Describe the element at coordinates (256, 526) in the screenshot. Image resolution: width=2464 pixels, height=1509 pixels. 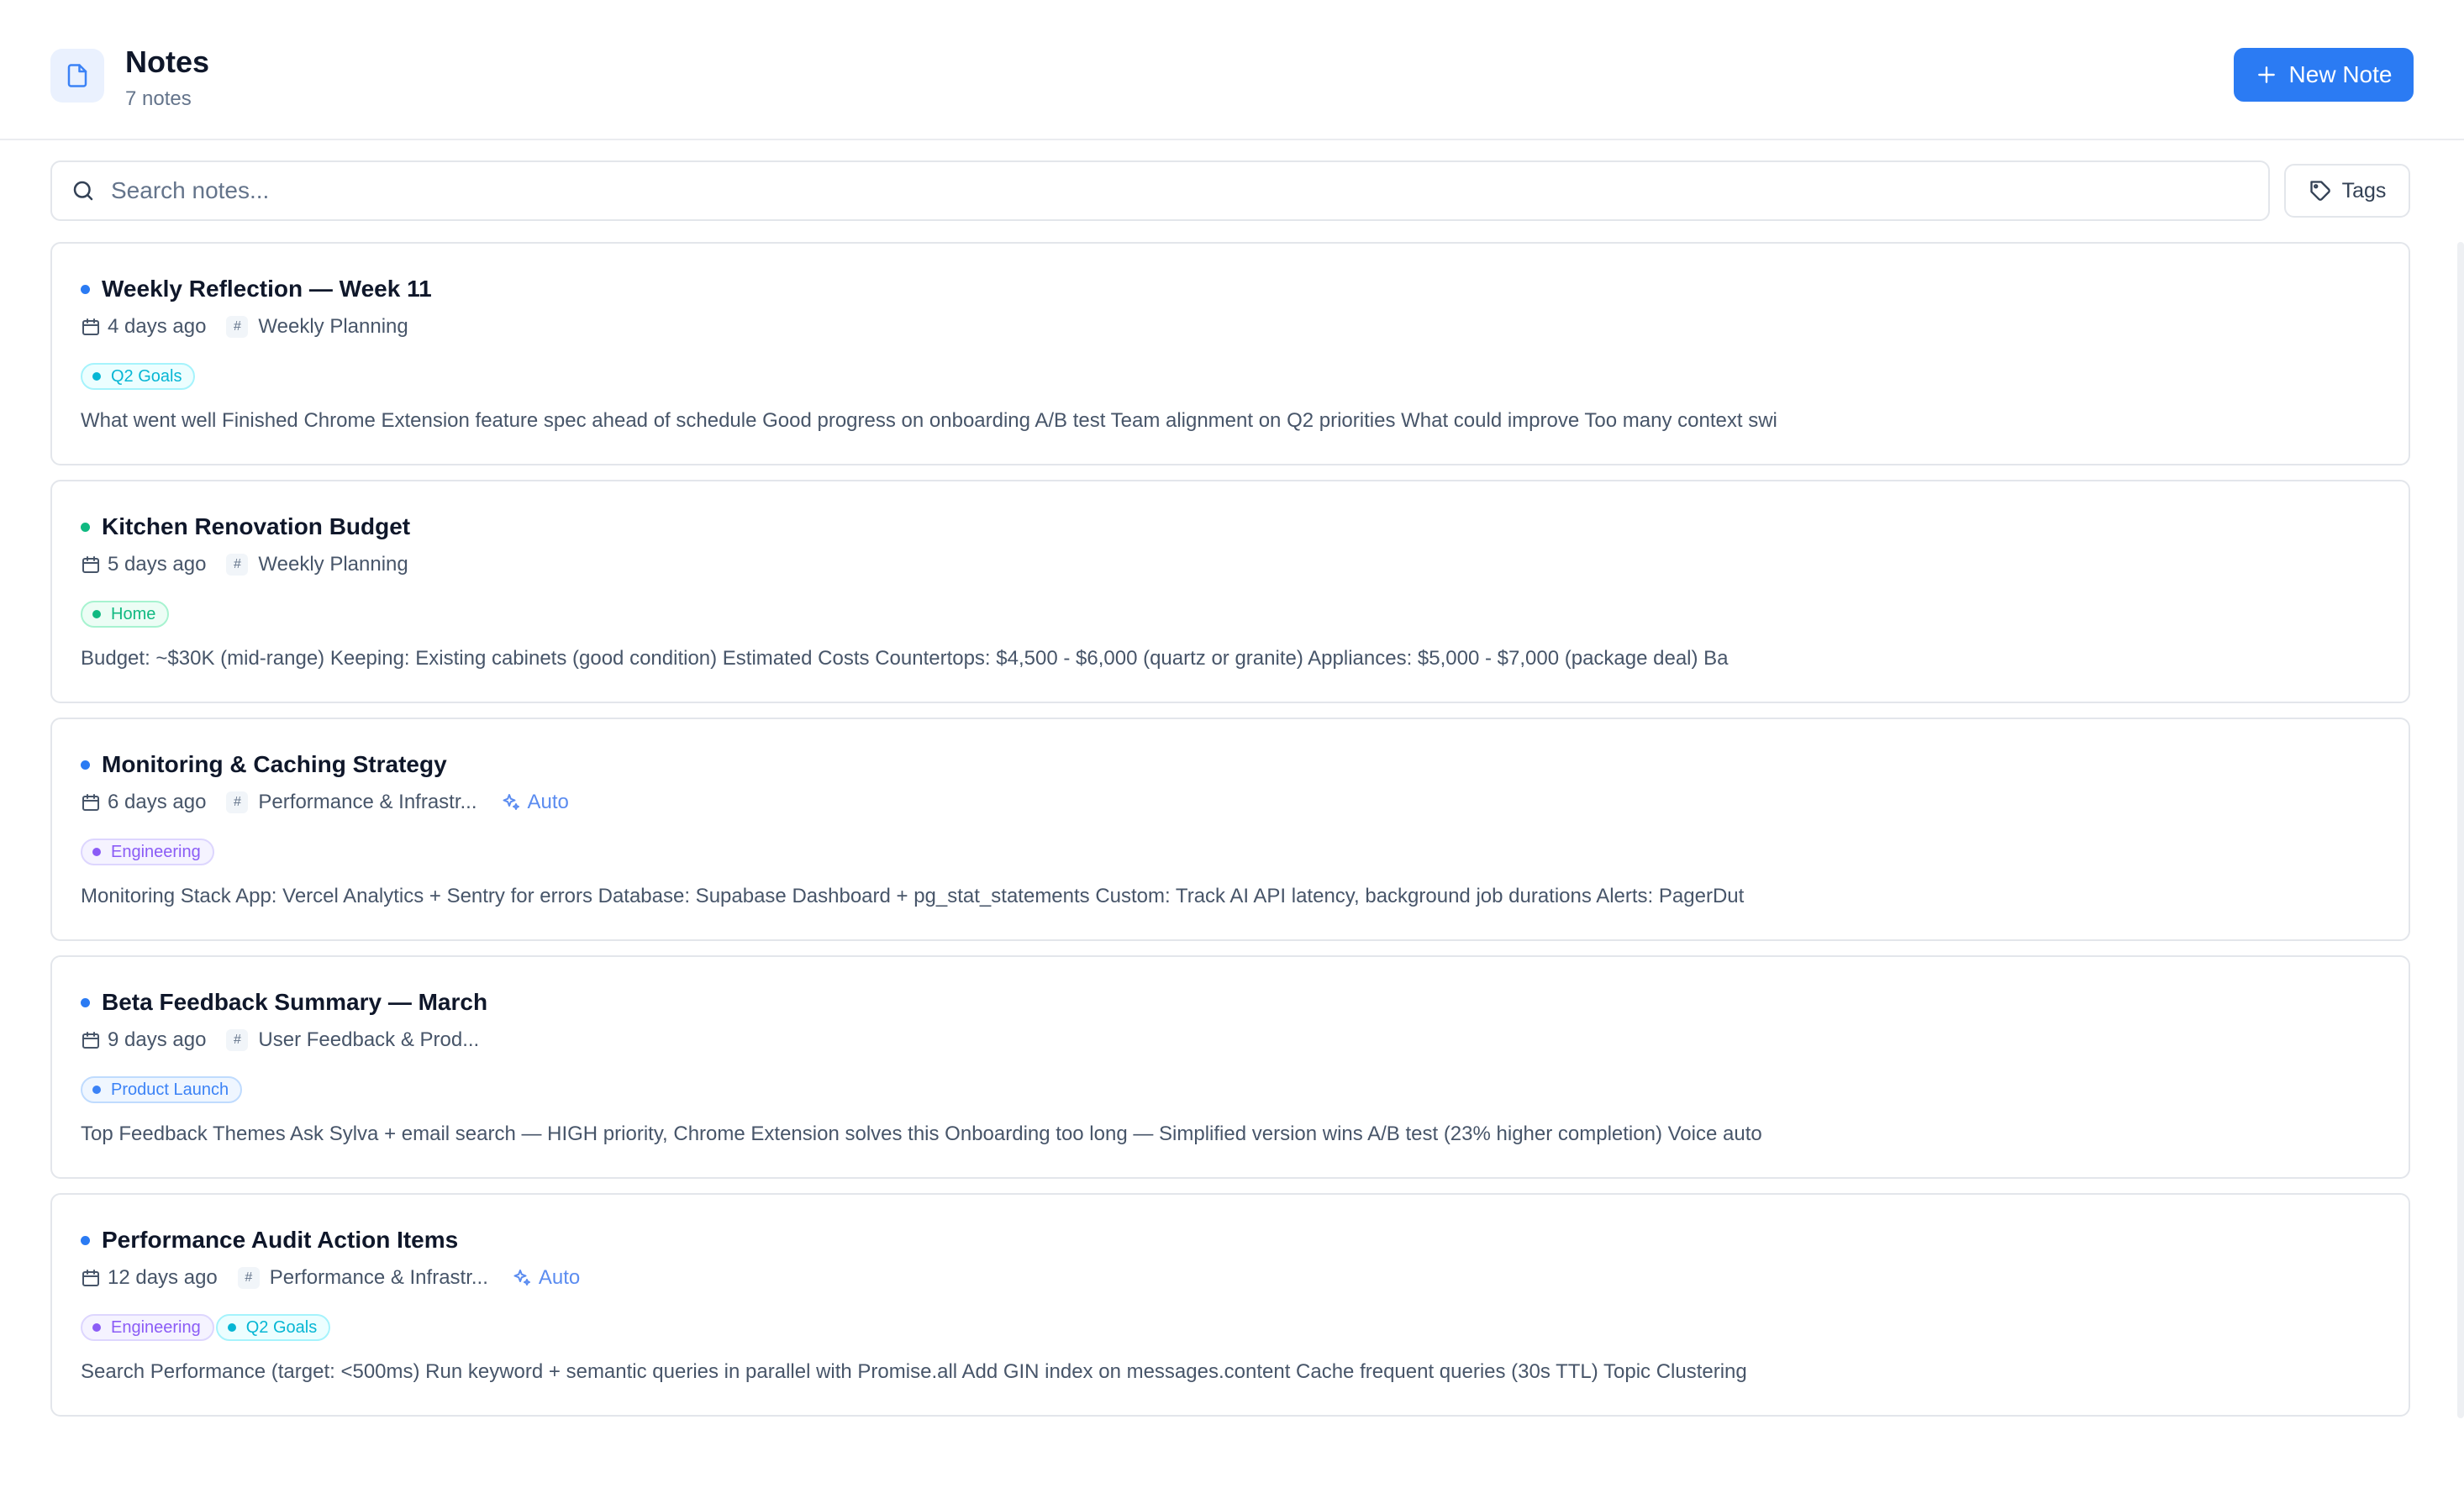
I see `note-title: Kitchen Renovation Budget` at that location.